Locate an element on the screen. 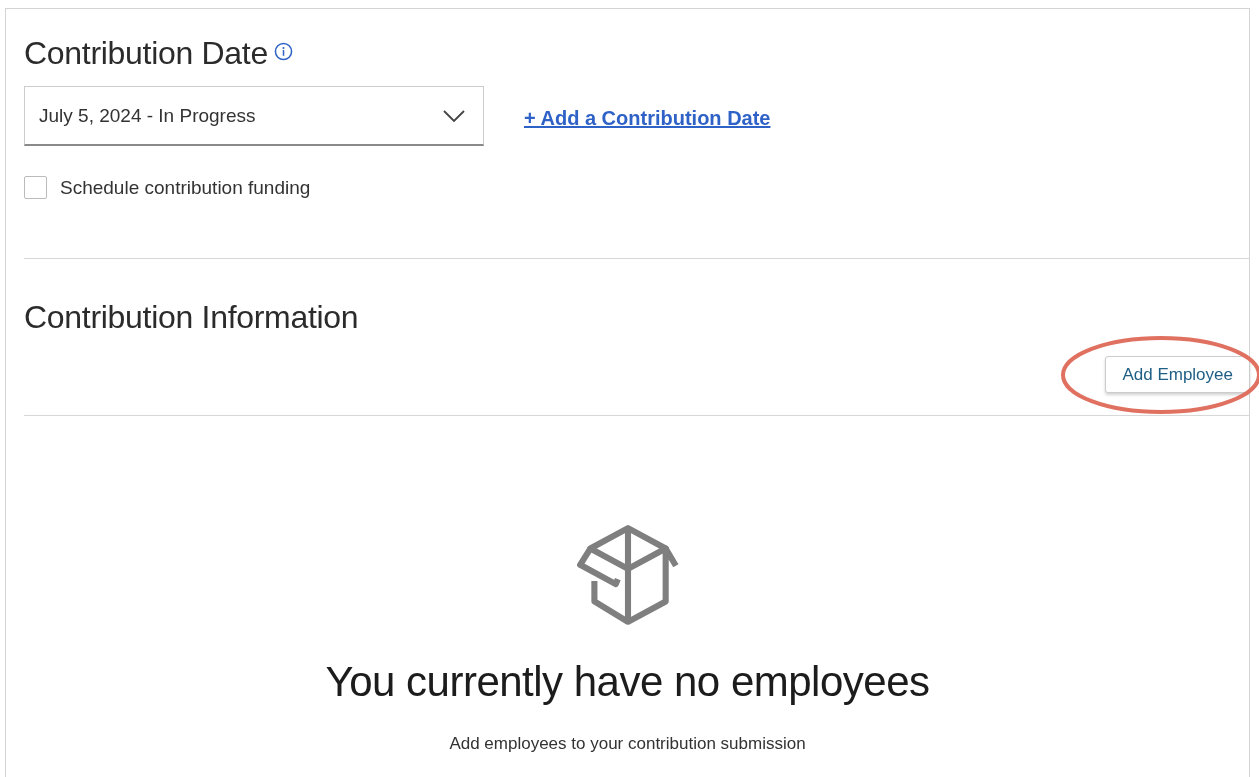 This screenshot has height=777, width=1259. chevron-down-icon is located at coordinates (454, 115).